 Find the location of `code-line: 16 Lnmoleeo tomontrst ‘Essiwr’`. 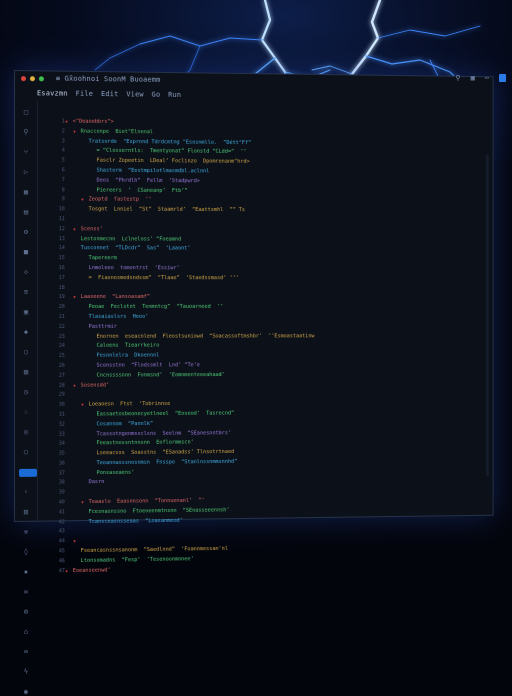

code-line: 16 Lnmoleeo tomontrst ‘Essiwr’ is located at coordinates (262, 269).